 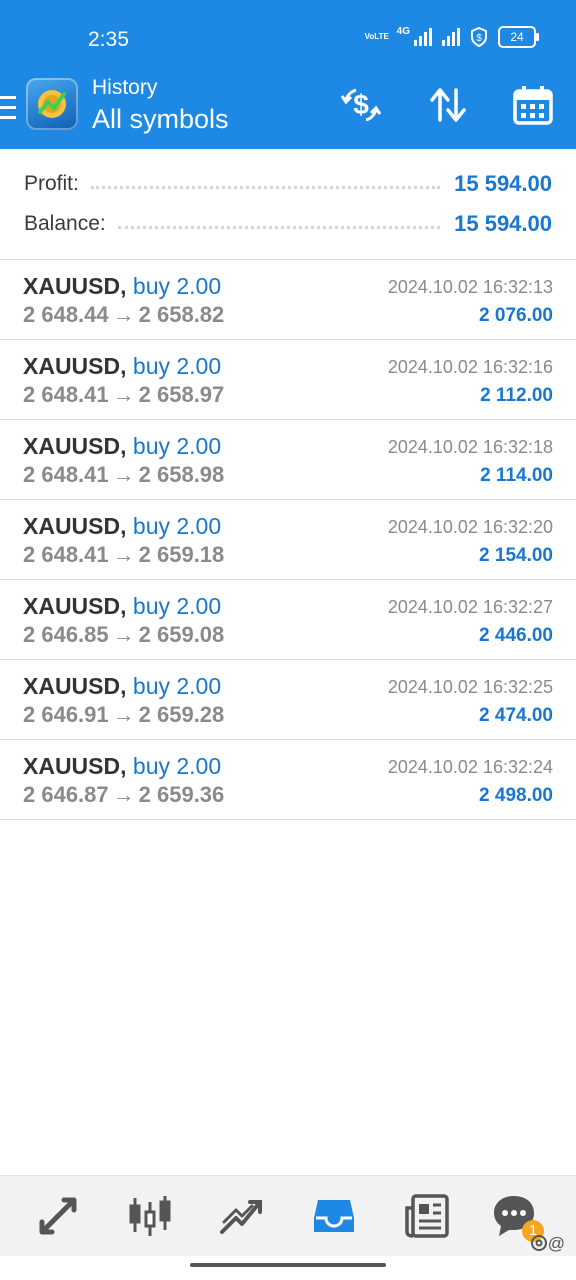 I want to click on open-price: 2 646.91, so click(x=66, y=714).